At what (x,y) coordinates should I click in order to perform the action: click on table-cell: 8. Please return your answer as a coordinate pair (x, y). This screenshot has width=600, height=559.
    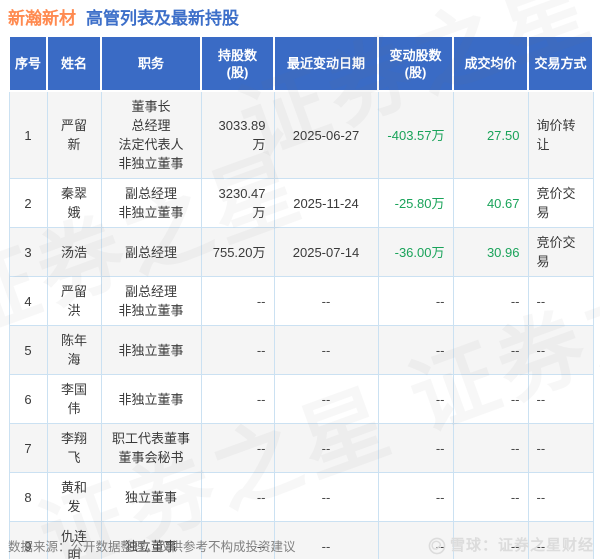
    Looking at the image, I should click on (28, 497).